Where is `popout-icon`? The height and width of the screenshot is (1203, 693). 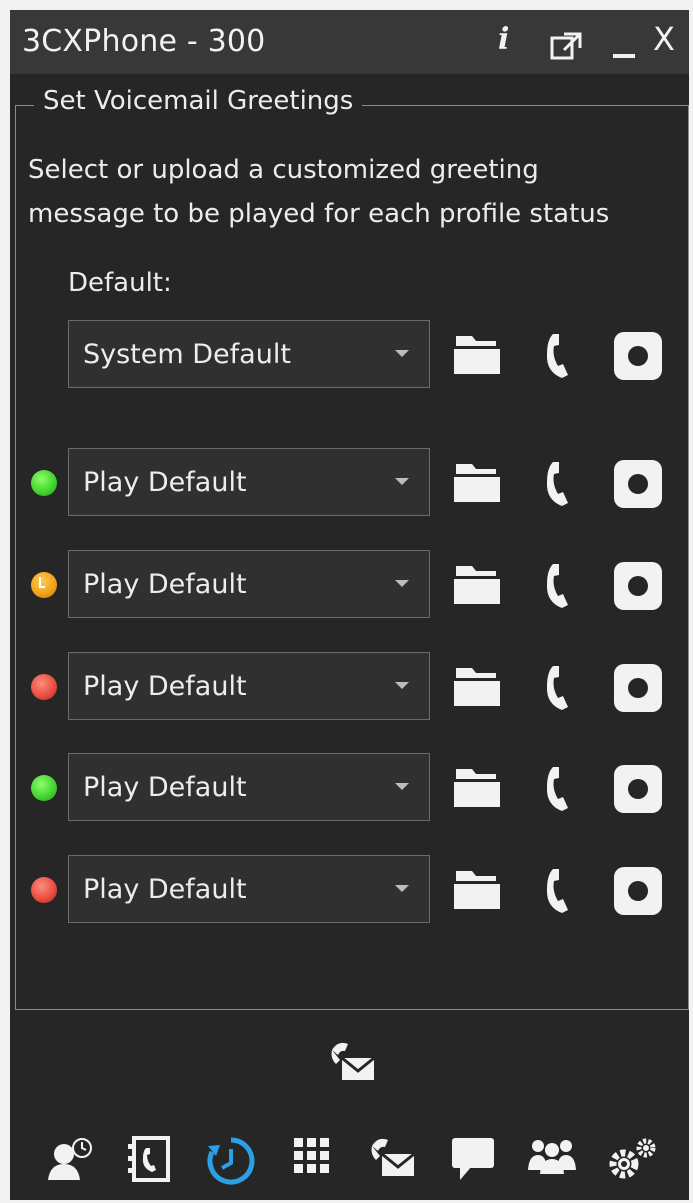 popout-icon is located at coordinates (567, 47).